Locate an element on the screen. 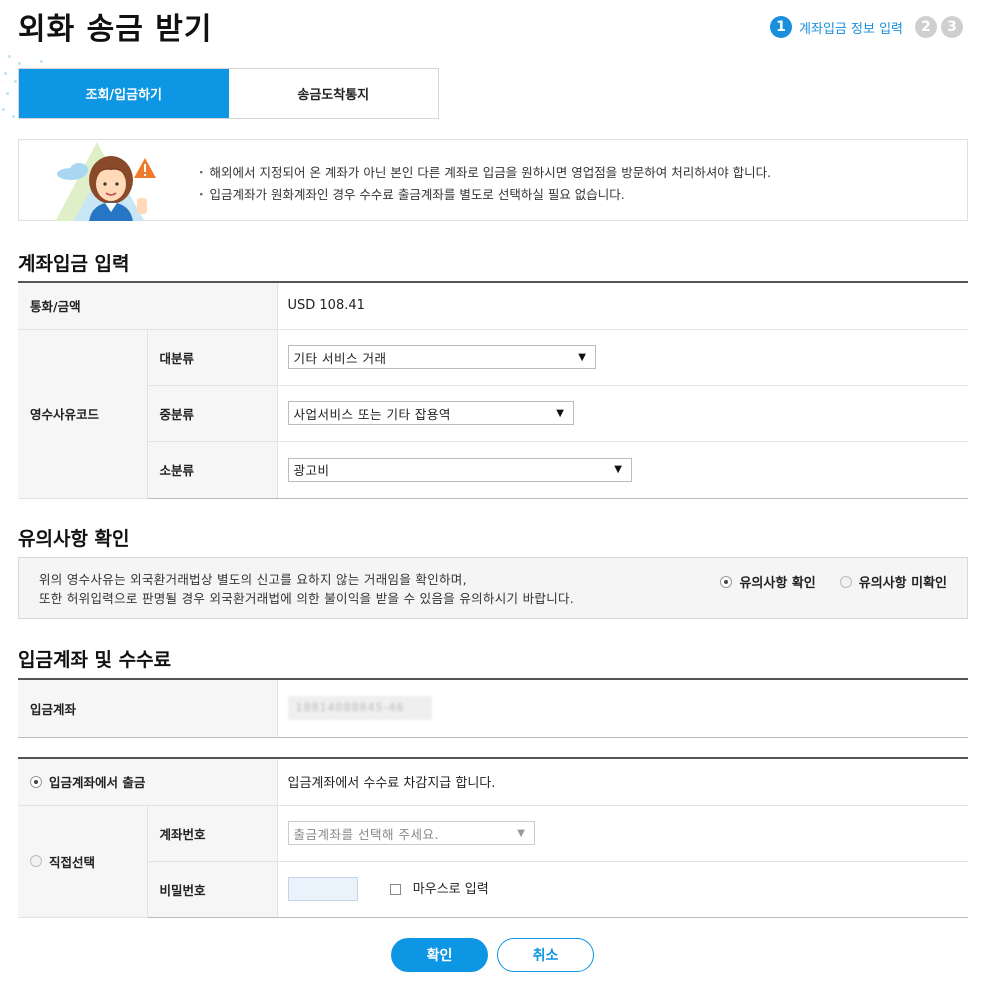 This screenshot has height=988, width=983. password-label: 비밀번호 is located at coordinates (211, 889).